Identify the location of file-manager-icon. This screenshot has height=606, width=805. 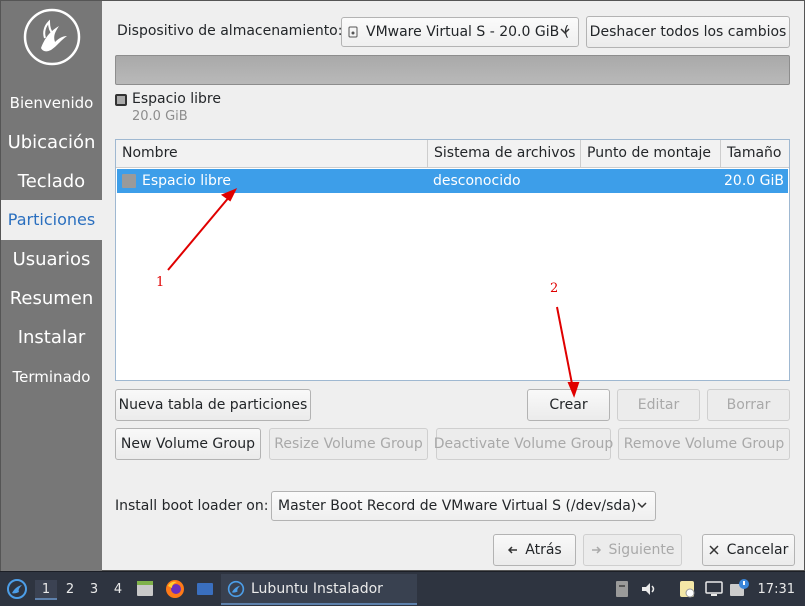
(145, 589).